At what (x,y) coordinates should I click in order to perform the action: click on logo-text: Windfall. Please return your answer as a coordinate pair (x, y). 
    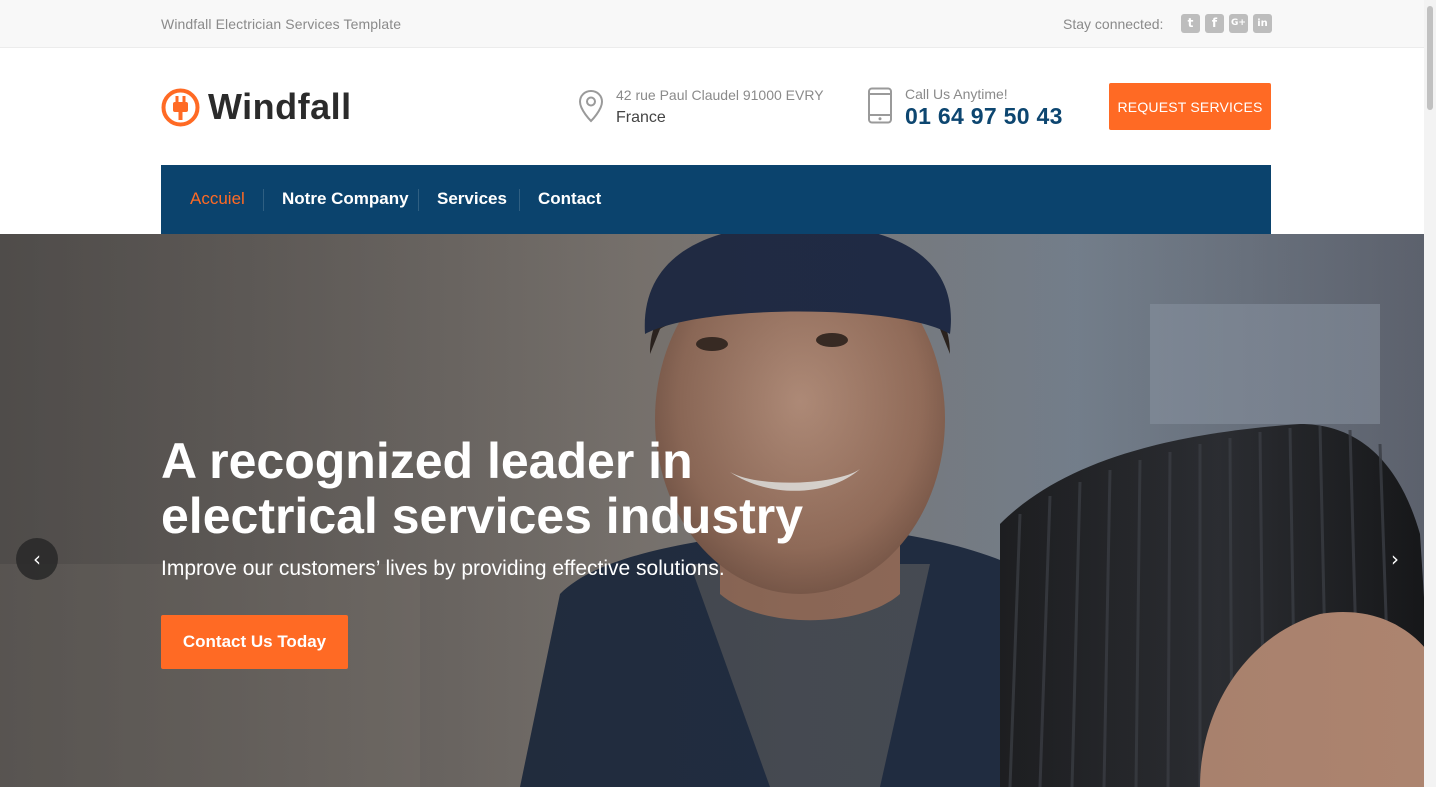
    Looking at the image, I should click on (280, 107).